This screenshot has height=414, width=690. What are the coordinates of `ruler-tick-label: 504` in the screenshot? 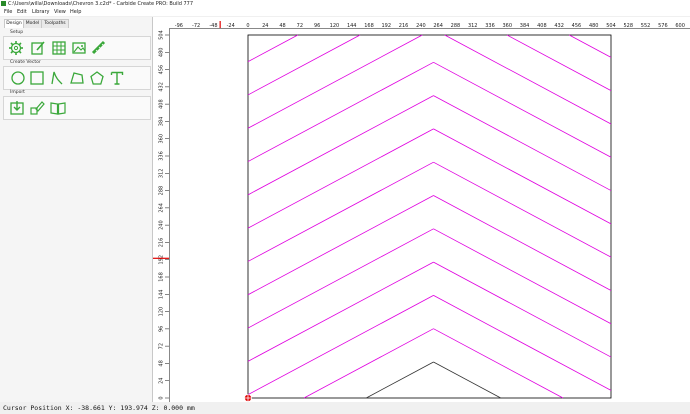 It's located at (162, 35).